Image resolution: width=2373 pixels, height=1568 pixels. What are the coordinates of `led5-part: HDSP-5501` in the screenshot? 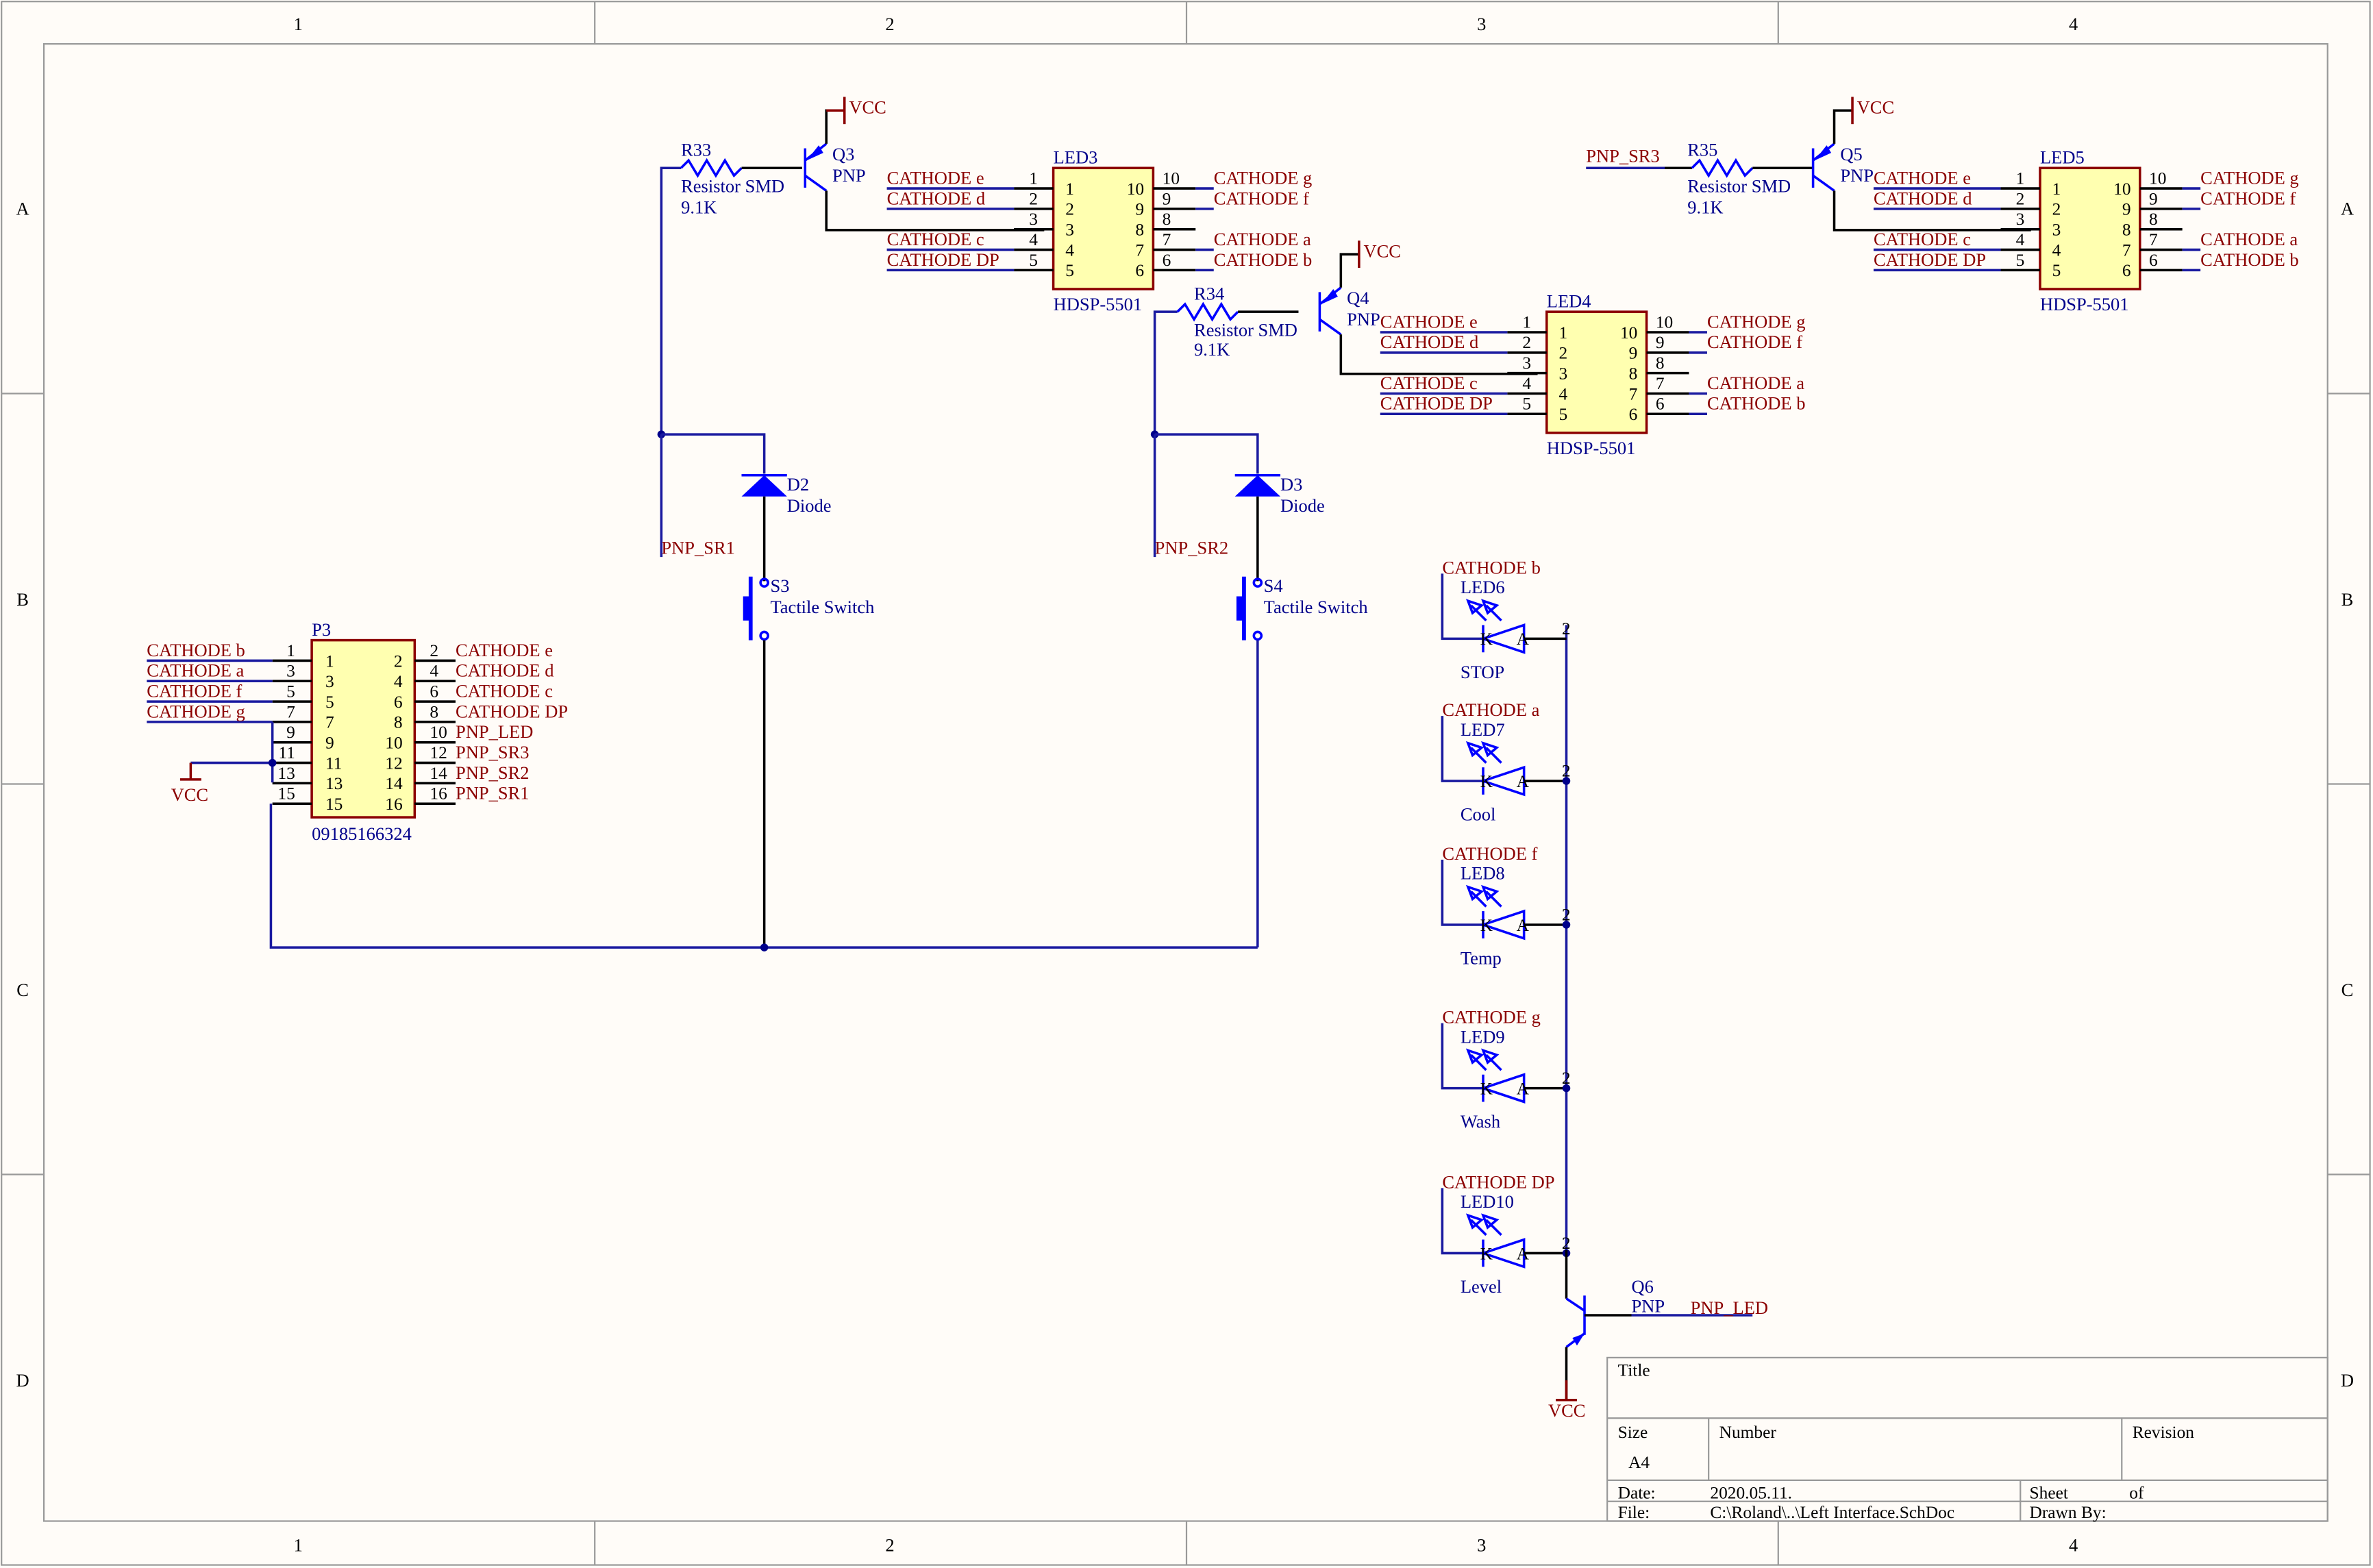 It's located at (2084, 304).